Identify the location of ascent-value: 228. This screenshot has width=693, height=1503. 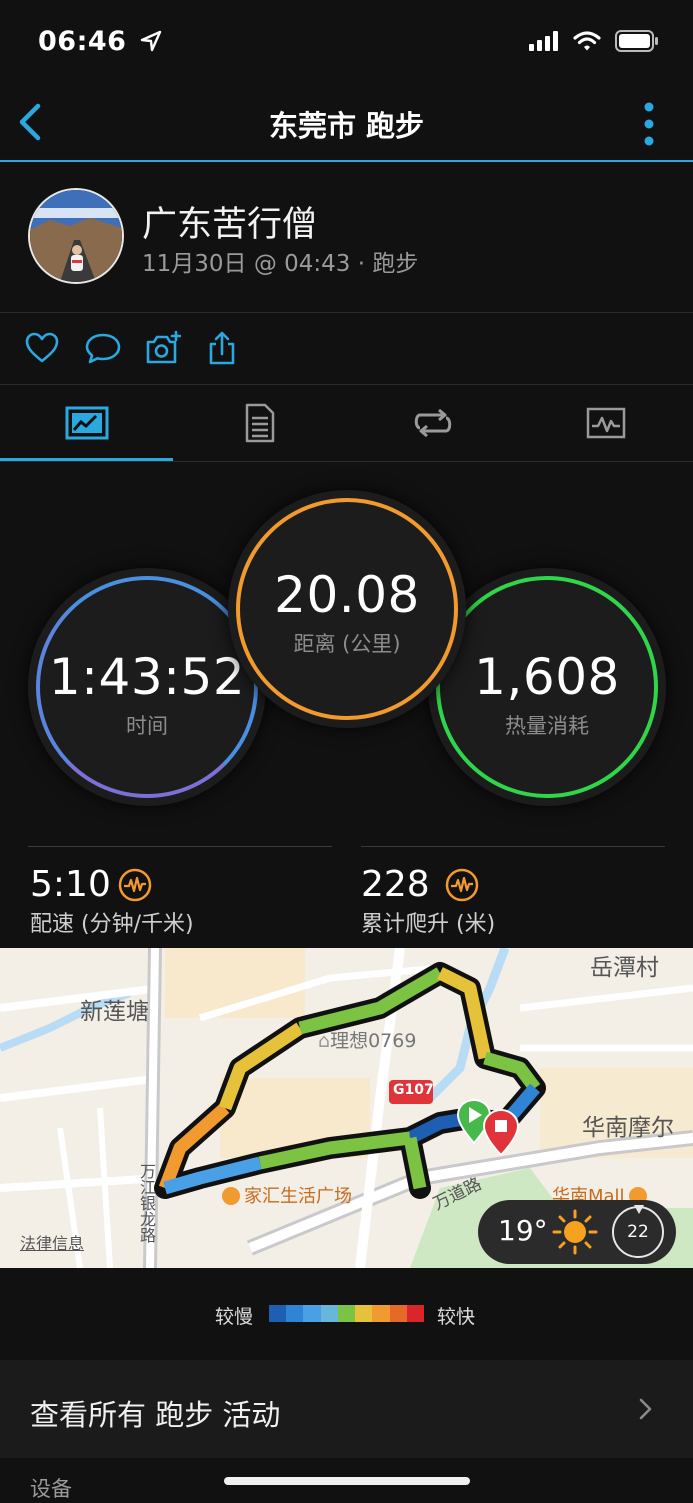
(395, 884).